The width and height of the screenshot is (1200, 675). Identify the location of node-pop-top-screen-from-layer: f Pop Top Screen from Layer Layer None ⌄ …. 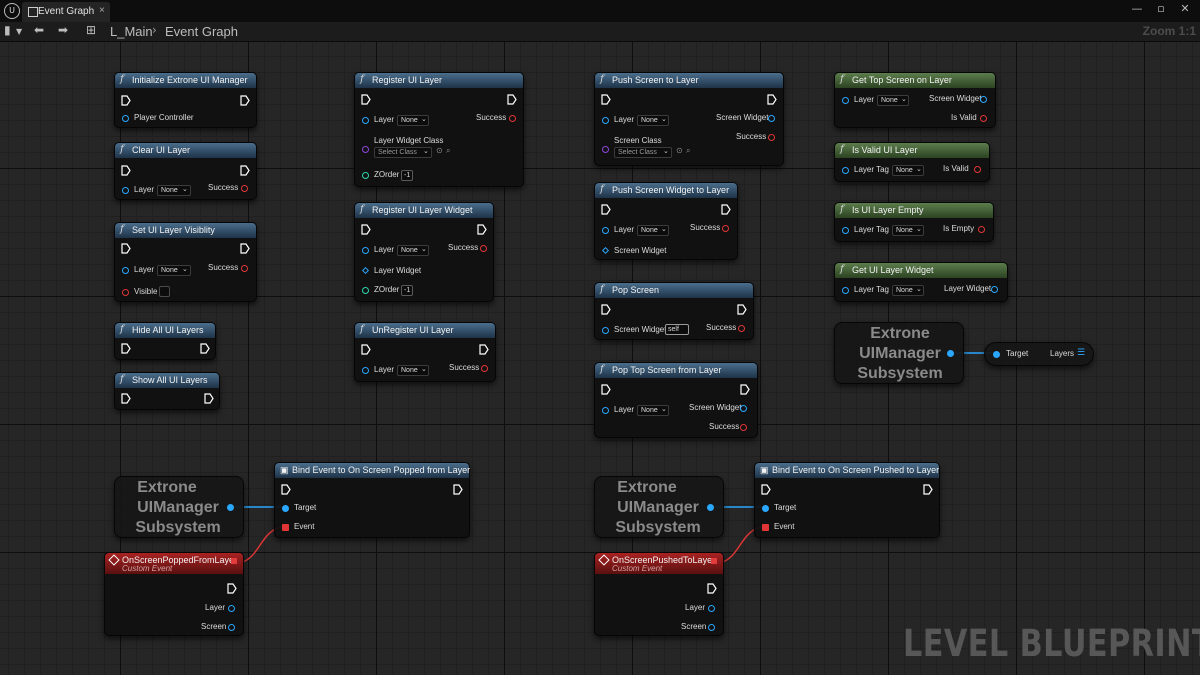
(676, 400).